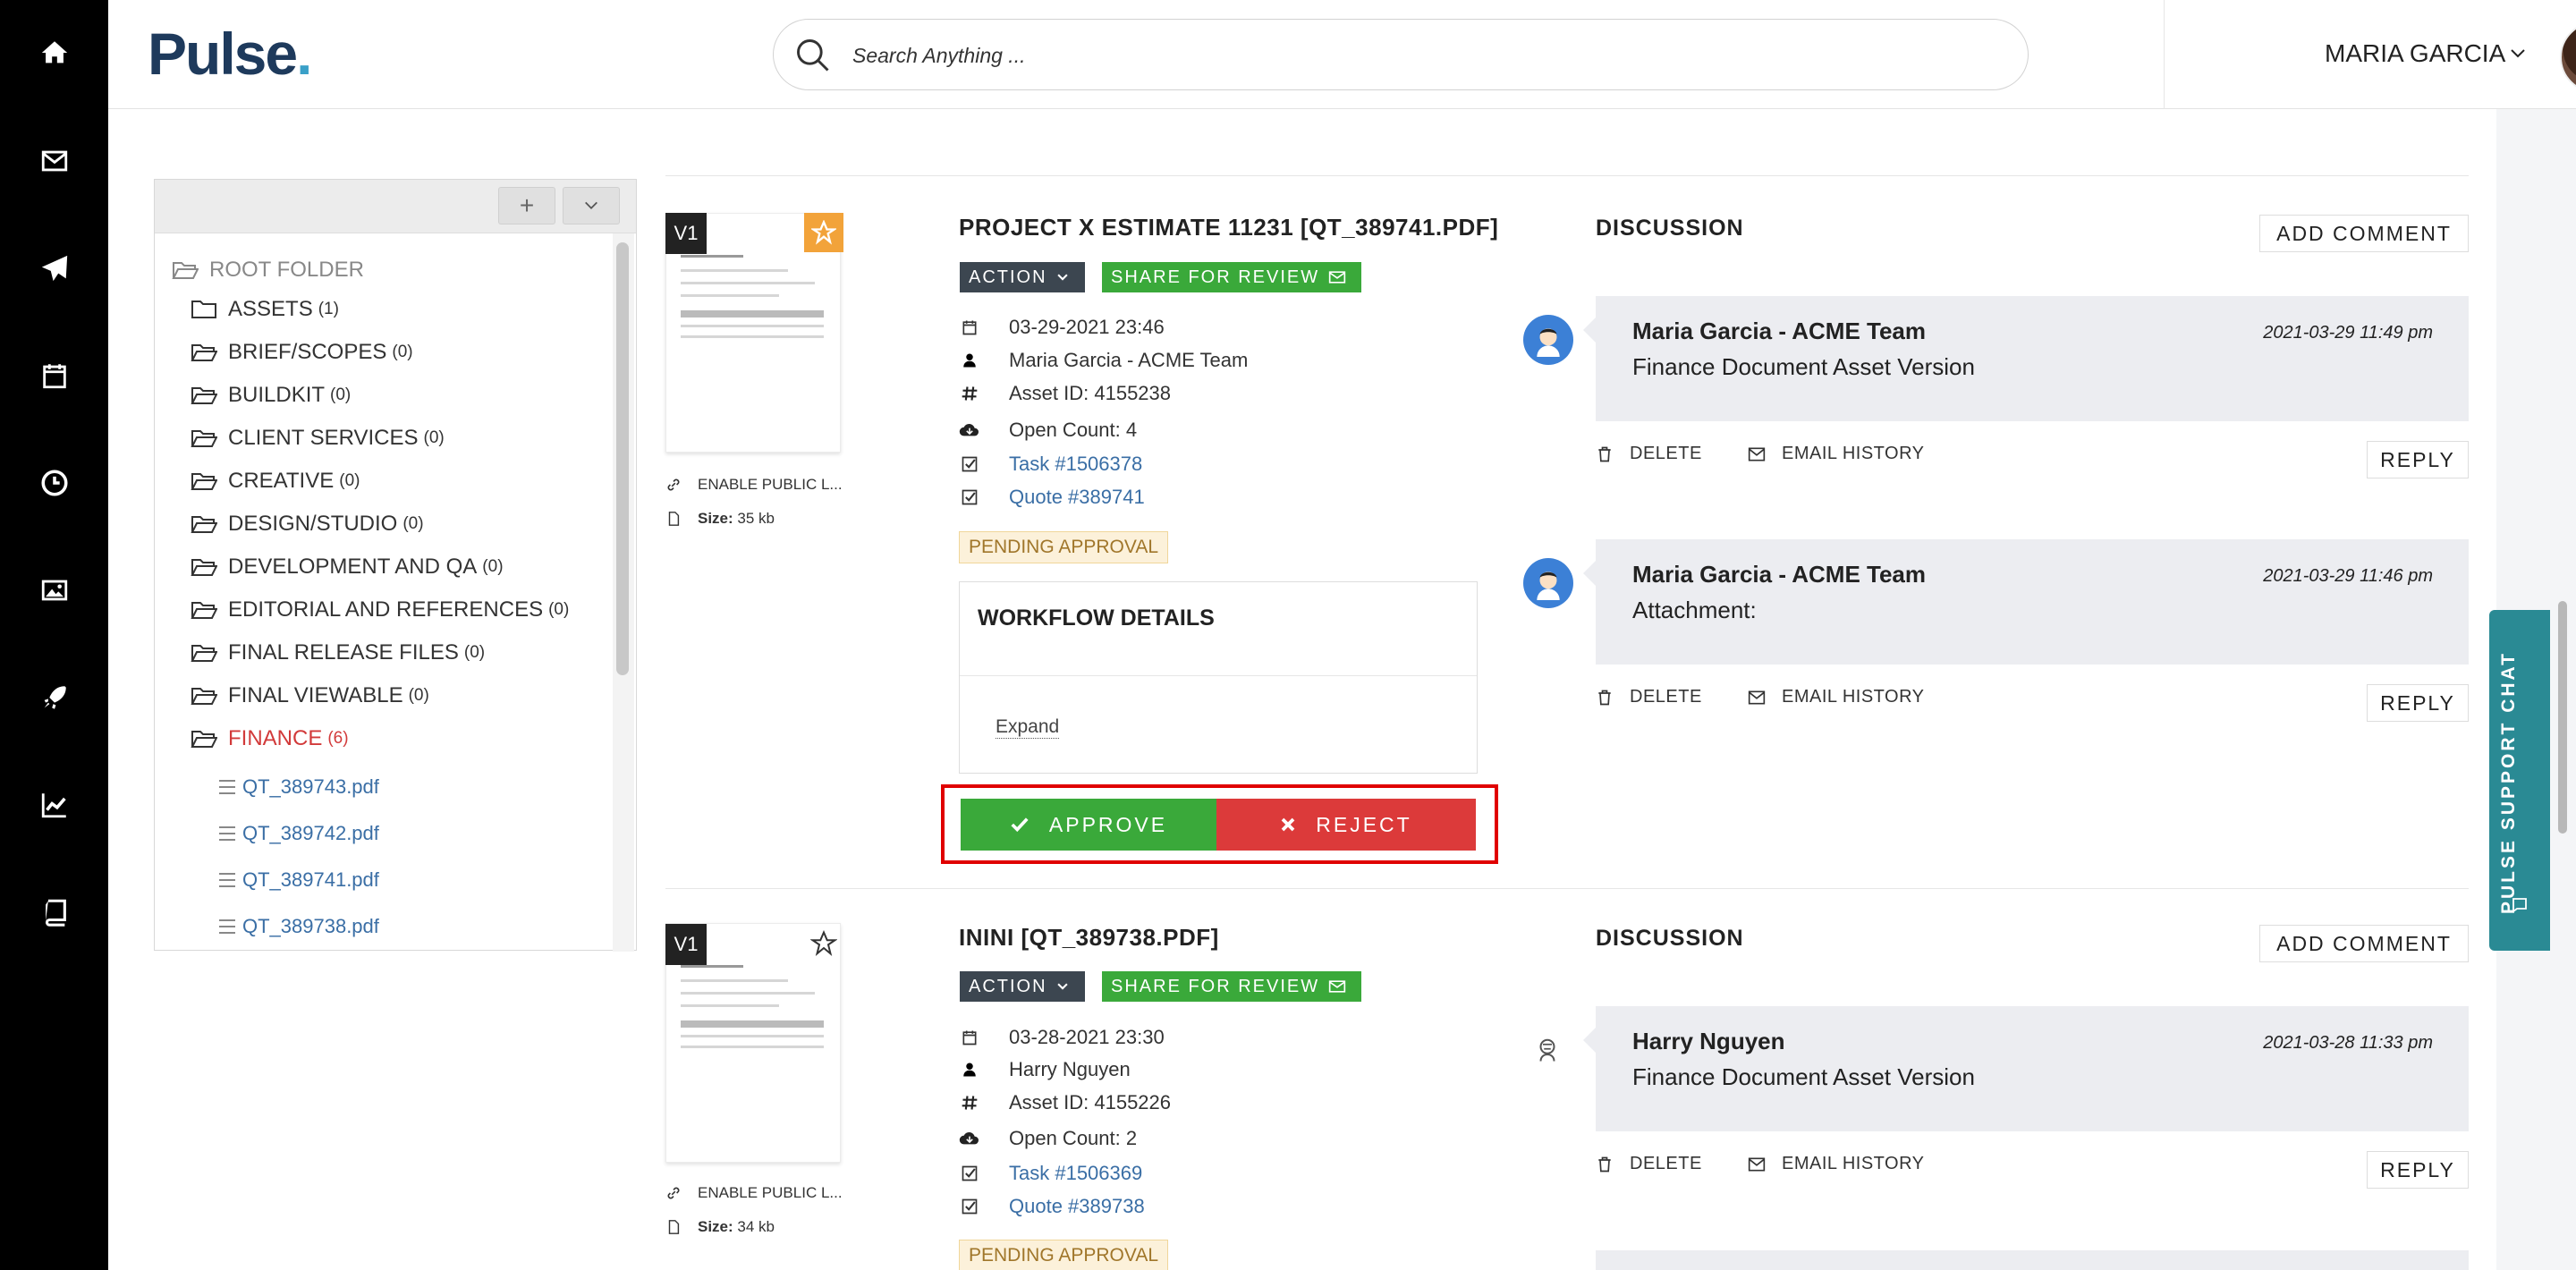 The width and height of the screenshot is (2576, 1270). Describe the element at coordinates (203, 309) in the screenshot. I see `folder-icon` at that location.